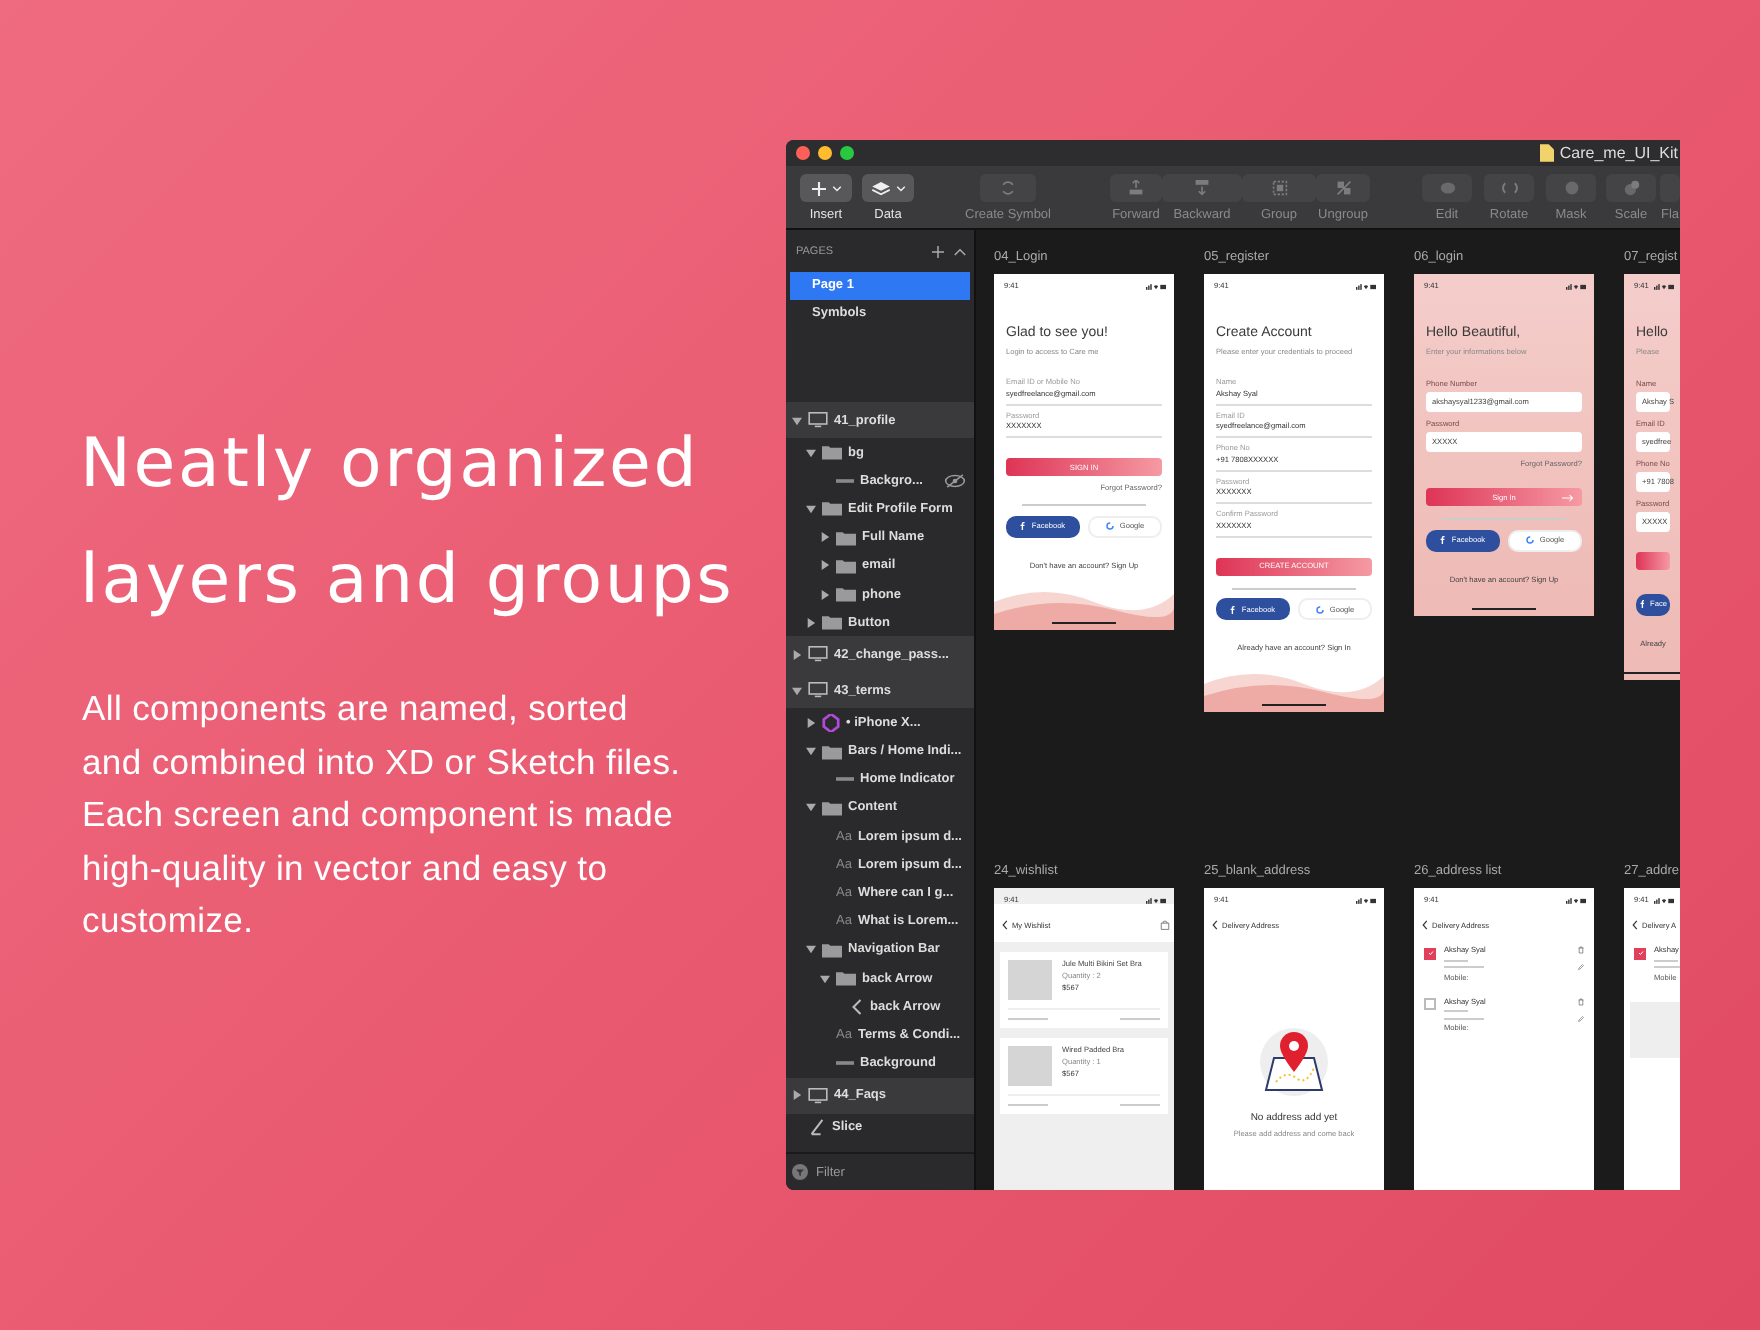 The image size is (1760, 1330). What do you see at coordinates (960, 252) in the screenshot?
I see `collapse-chevron-icon` at bounding box center [960, 252].